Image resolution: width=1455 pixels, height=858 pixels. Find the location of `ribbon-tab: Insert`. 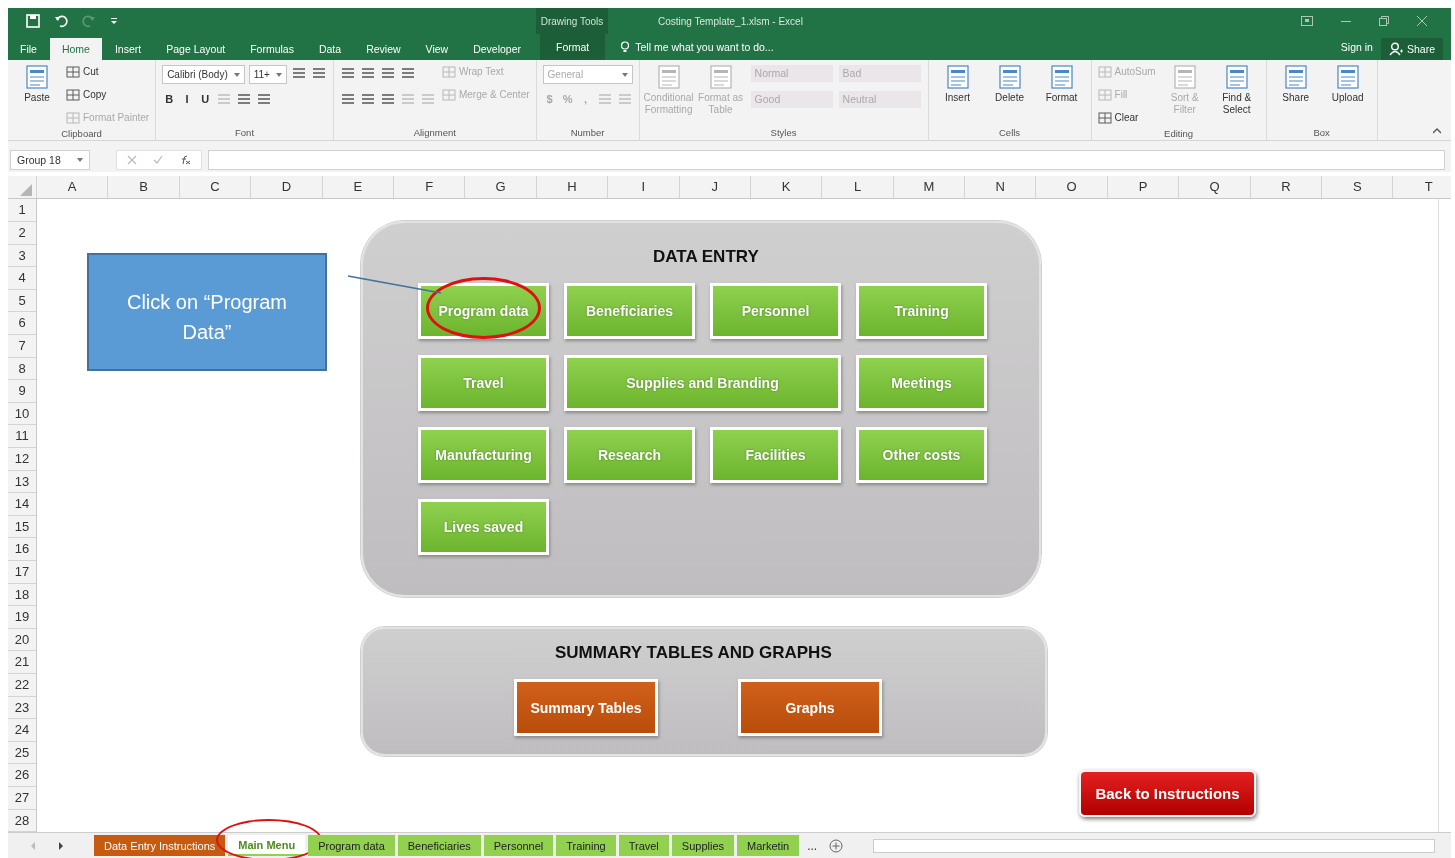

ribbon-tab: Insert is located at coordinates (128, 49).